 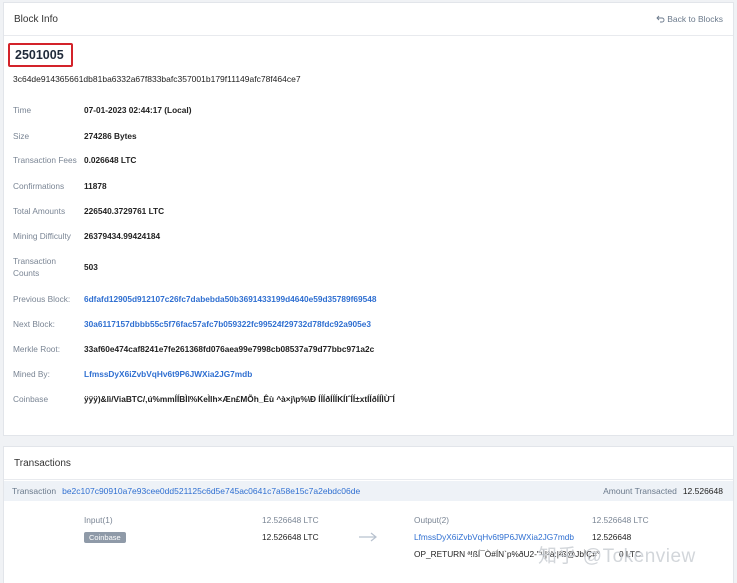 I want to click on output-amount-head: 12.526648 LTC, so click(x=620, y=520).